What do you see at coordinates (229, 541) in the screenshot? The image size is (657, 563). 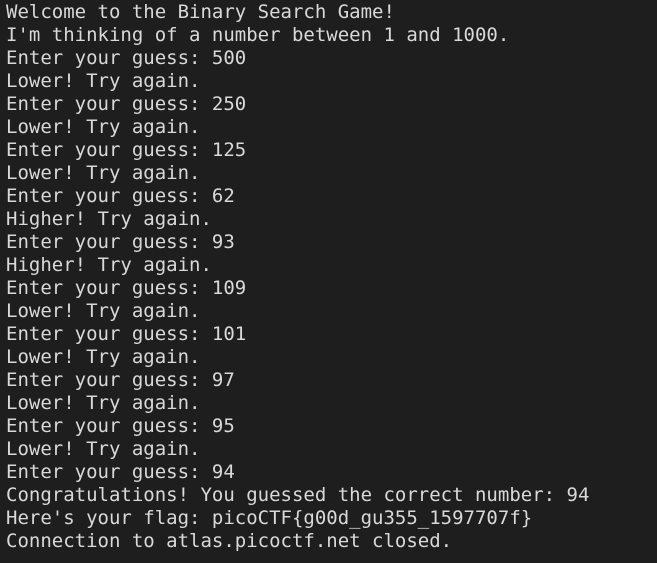 I see `connection-closed-line: Connection to atlas.picoctf.net closed.` at bounding box center [229, 541].